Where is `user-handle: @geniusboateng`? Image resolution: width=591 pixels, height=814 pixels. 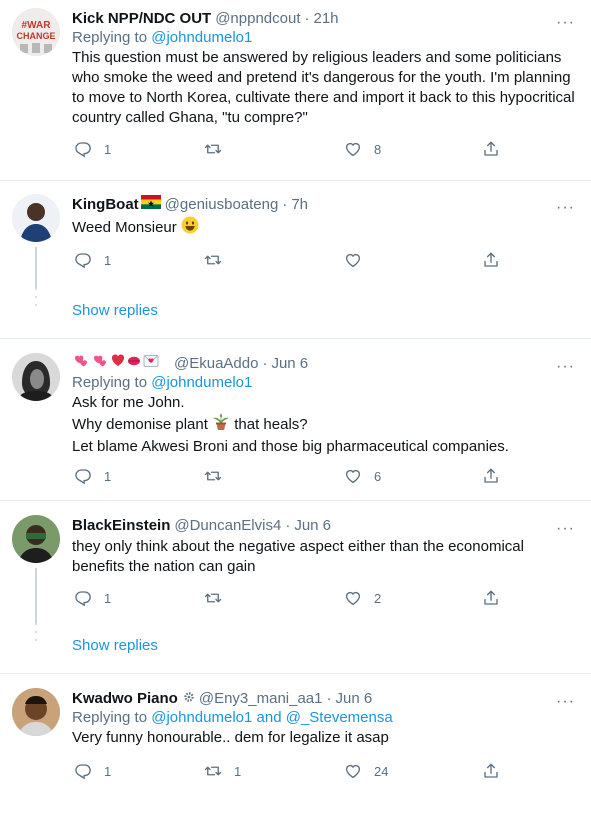 user-handle: @geniusboateng is located at coordinates (222, 204).